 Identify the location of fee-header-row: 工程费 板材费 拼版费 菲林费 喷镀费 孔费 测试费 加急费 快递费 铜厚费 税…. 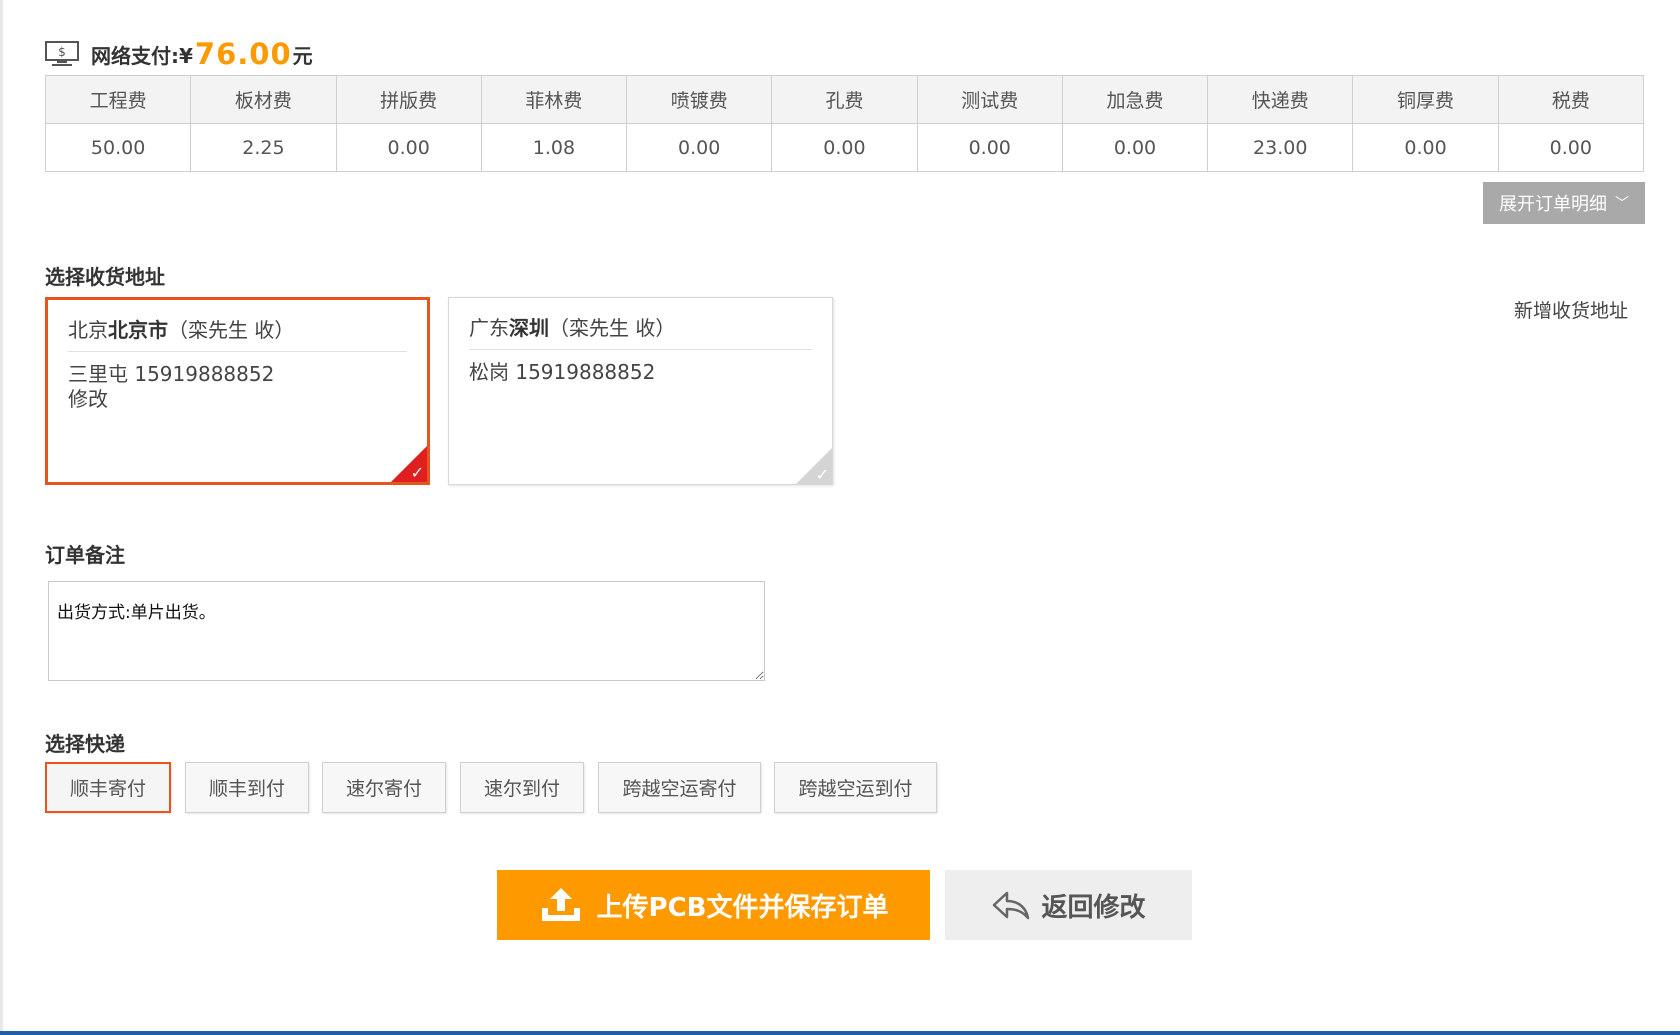
(844, 99).